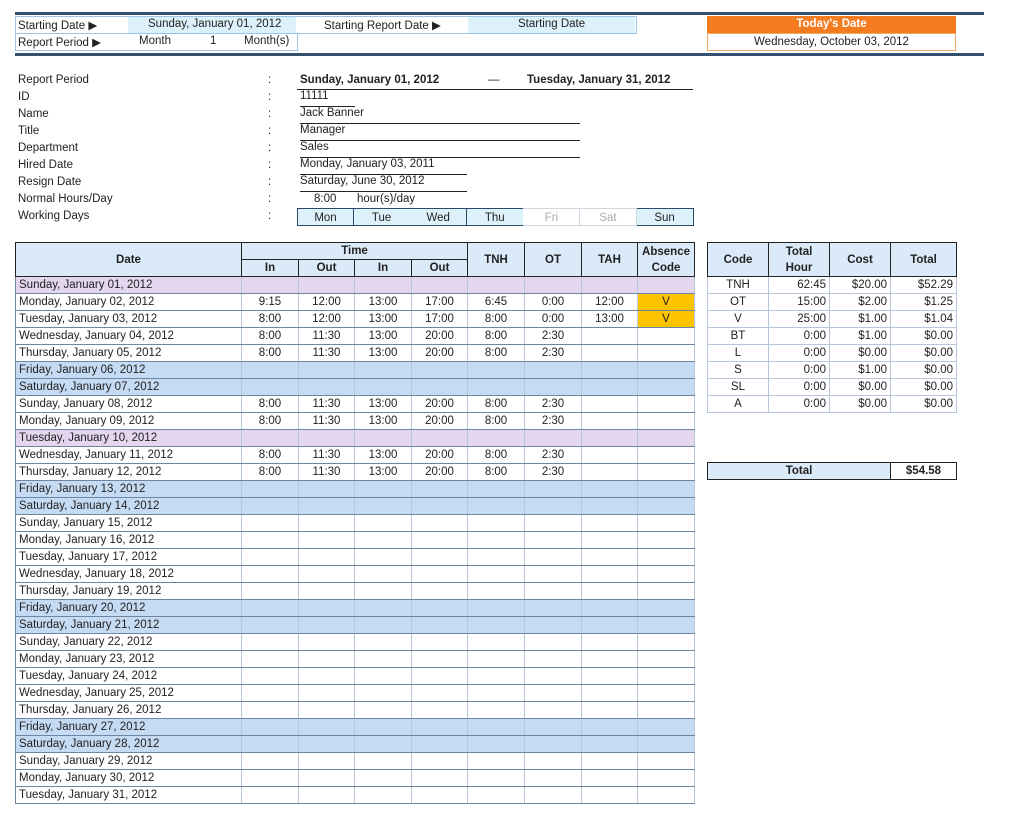 The width and height of the screenshot is (1024, 821). Describe the element at coordinates (270, 302) in the screenshot. I see `in-1-cell: 9:15` at that location.